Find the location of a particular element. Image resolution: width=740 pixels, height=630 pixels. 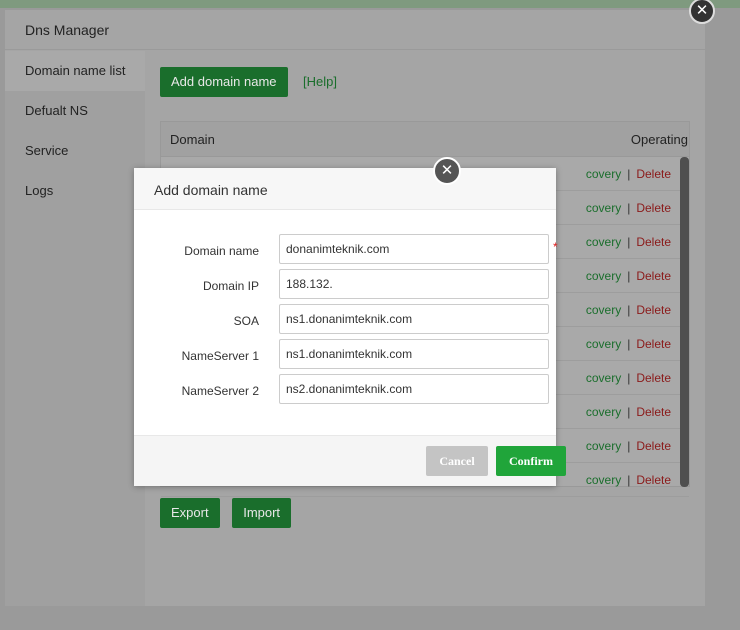

nameserver1-label: NameServer 1 is located at coordinates (220, 356).